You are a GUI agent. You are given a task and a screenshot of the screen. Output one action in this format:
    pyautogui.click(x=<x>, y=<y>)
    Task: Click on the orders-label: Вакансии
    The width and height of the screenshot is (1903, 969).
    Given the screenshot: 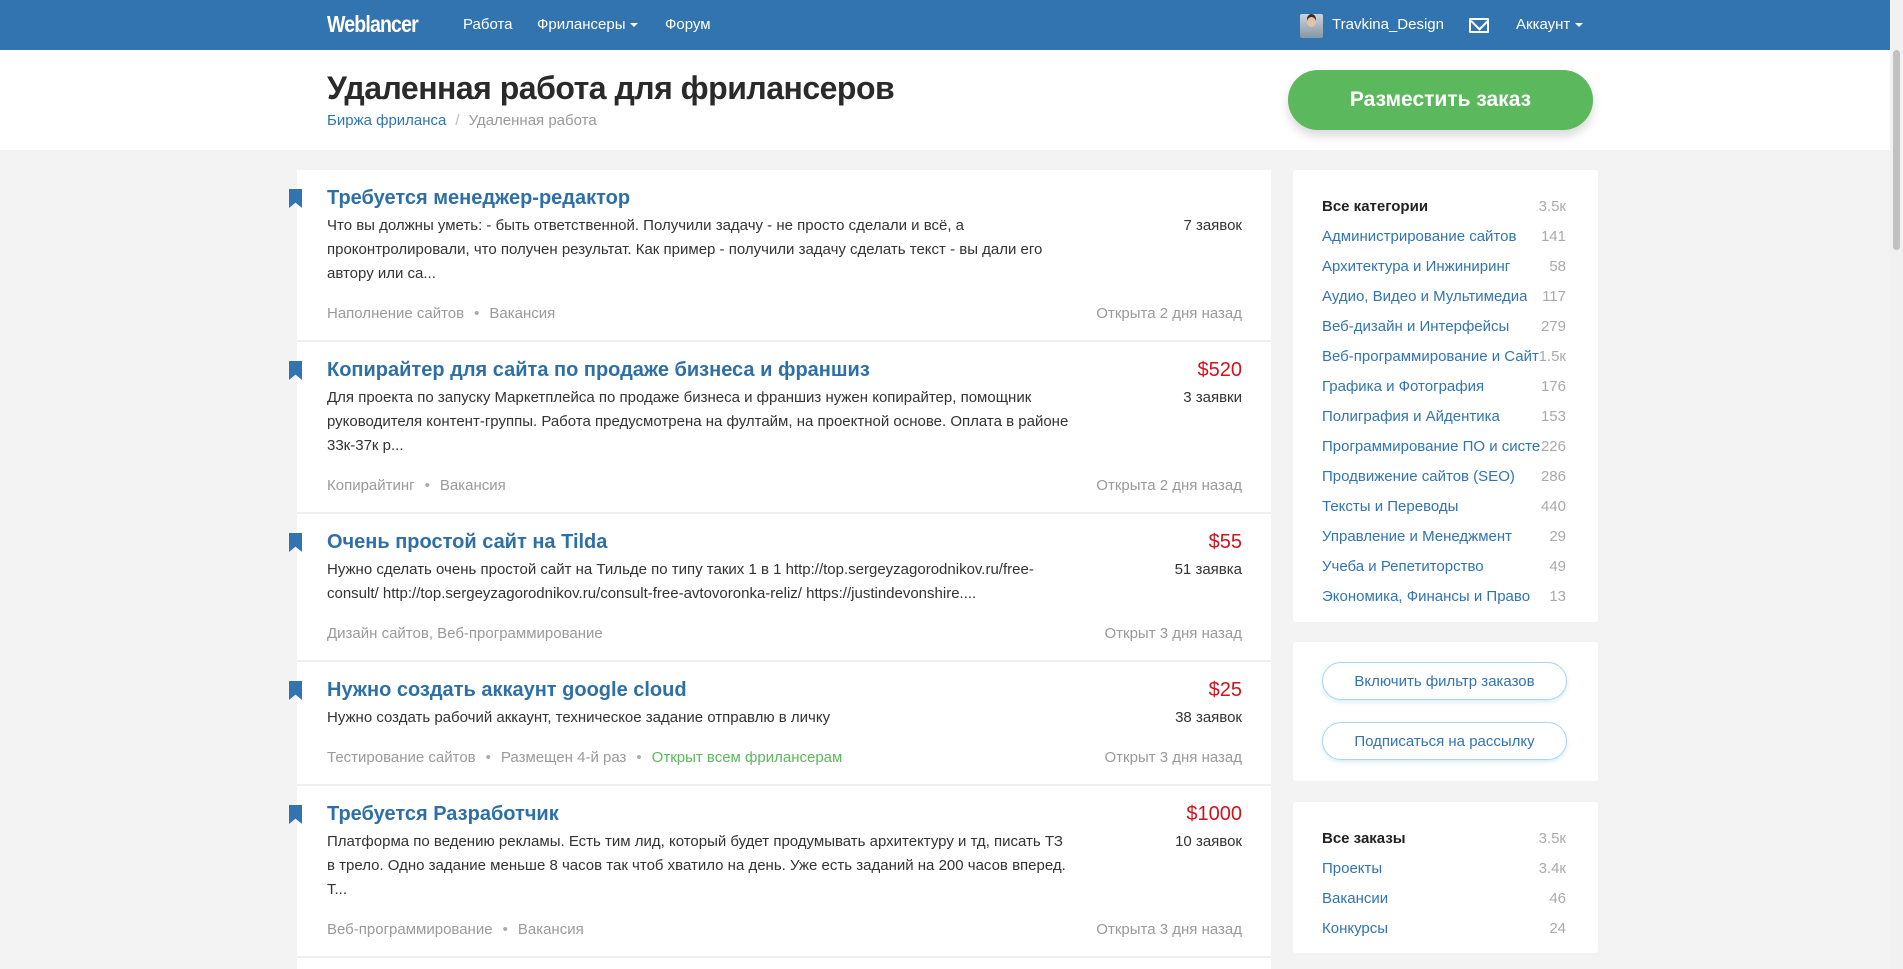 What is the action you would take?
    pyautogui.click(x=1355, y=899)
    